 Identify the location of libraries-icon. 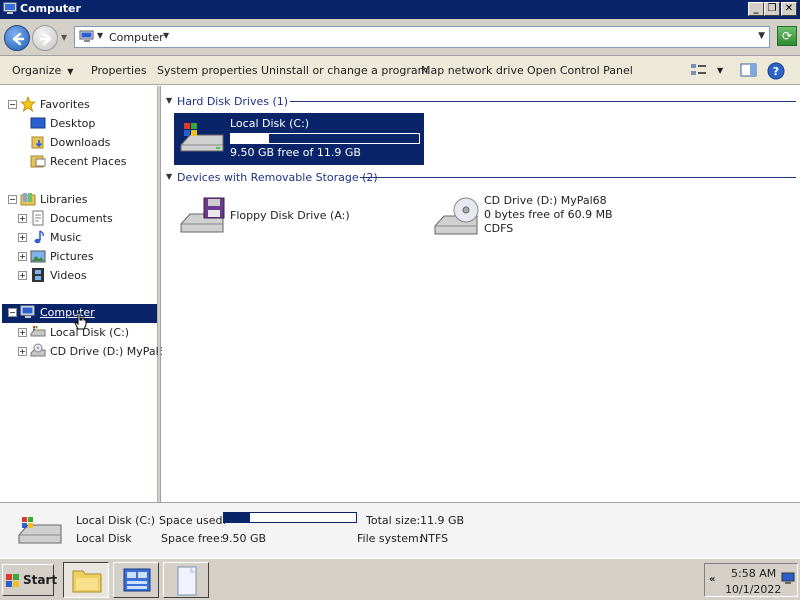
(28, 199).